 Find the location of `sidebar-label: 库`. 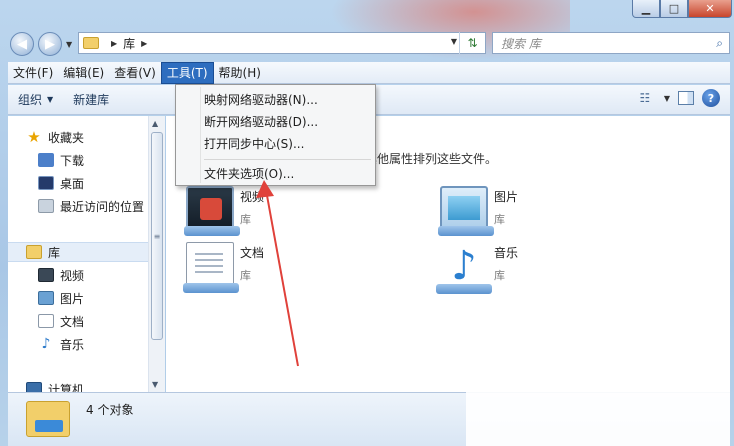

sidebar-label: 库 is located at coordinates (54, 252).